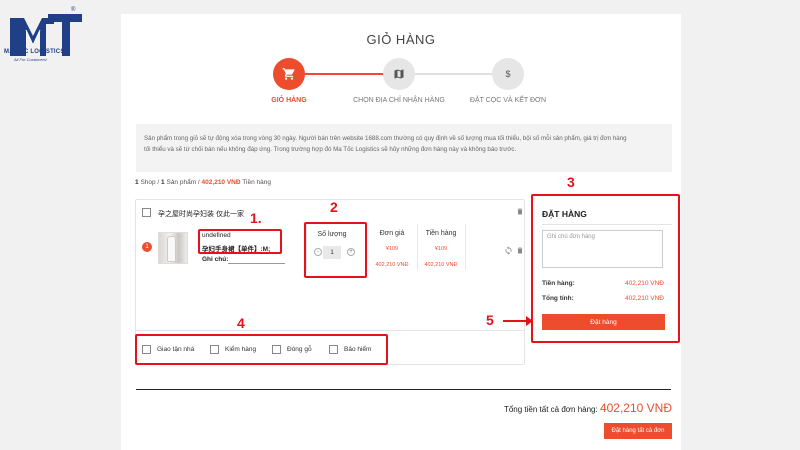 This screenshot has width=800, height=450. I want to click on grand-total-value: 402,210 VNĐ, so click(635, 408).